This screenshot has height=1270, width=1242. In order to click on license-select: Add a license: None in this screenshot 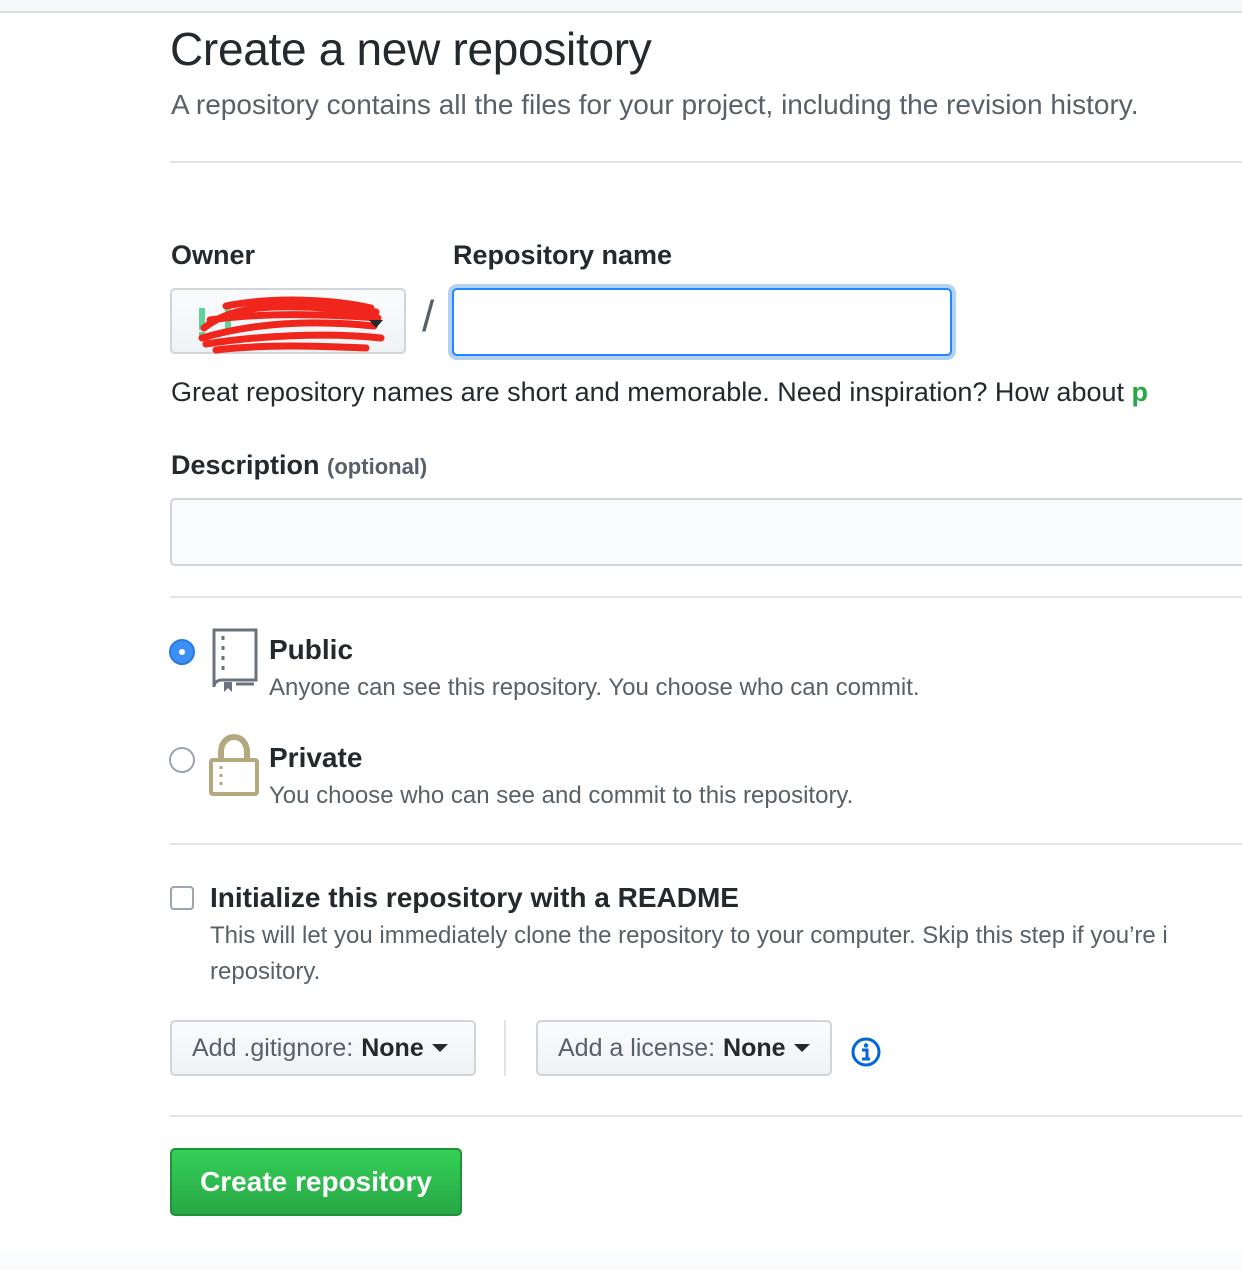, I will do `click(684, 1048)`.